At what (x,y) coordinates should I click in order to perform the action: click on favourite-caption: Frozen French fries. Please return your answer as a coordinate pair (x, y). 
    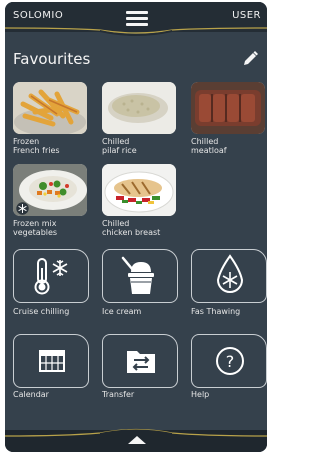
    Looking at the image, I should click on (36, 146).